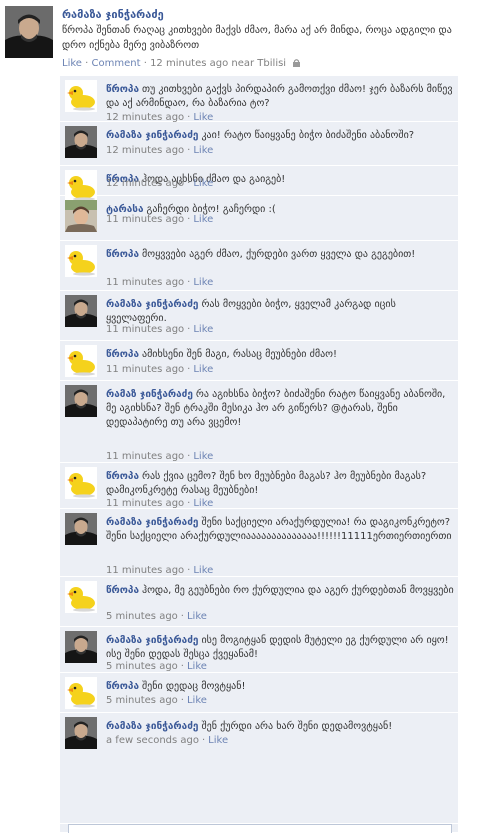 This screenshot has width=480, height=833. What do you see at coordinates (297, 726) in the screenshot?
I see `comment-text: შენ ქურდი არა ხარ შენი დედამოვტყან!` at bounding box center [297, 726].